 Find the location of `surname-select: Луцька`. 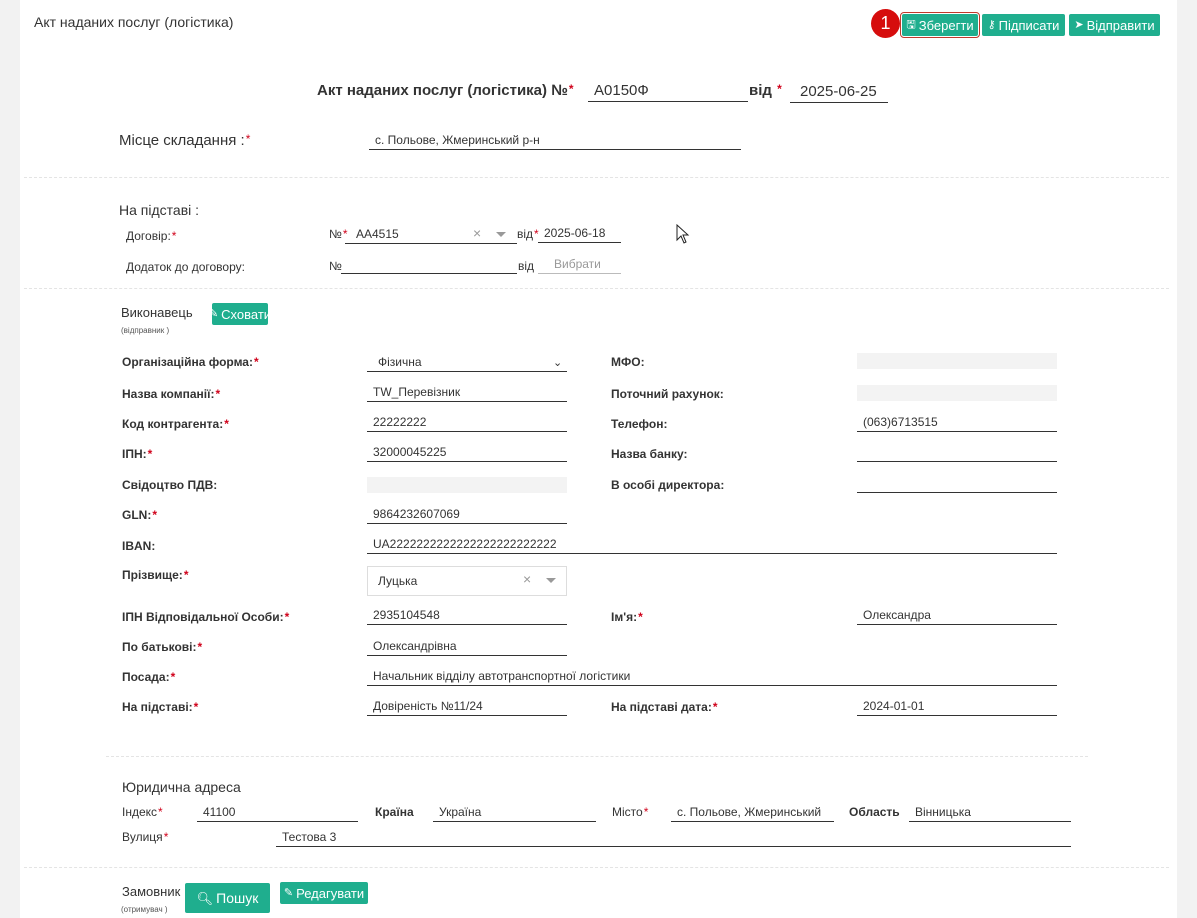

surname-select: Луцька is located at coordinates (467, 581).